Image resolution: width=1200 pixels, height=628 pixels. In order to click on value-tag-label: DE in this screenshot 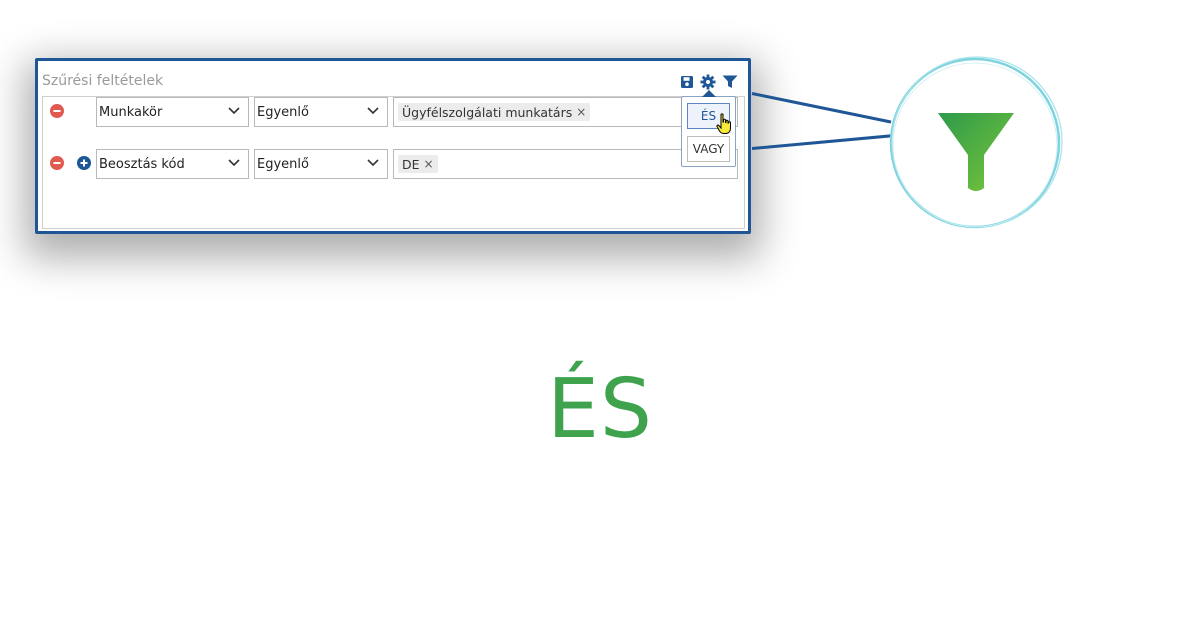, I will do `click(411, 164)`.